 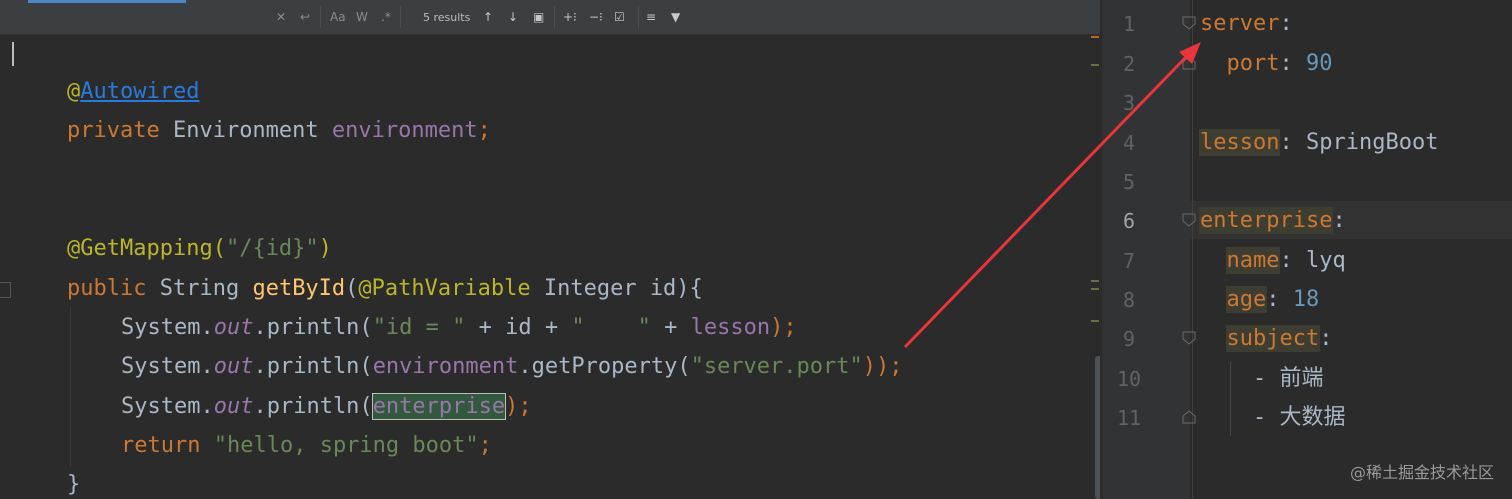 I want to click on annotation-at: @, so click(x=74, y=91).